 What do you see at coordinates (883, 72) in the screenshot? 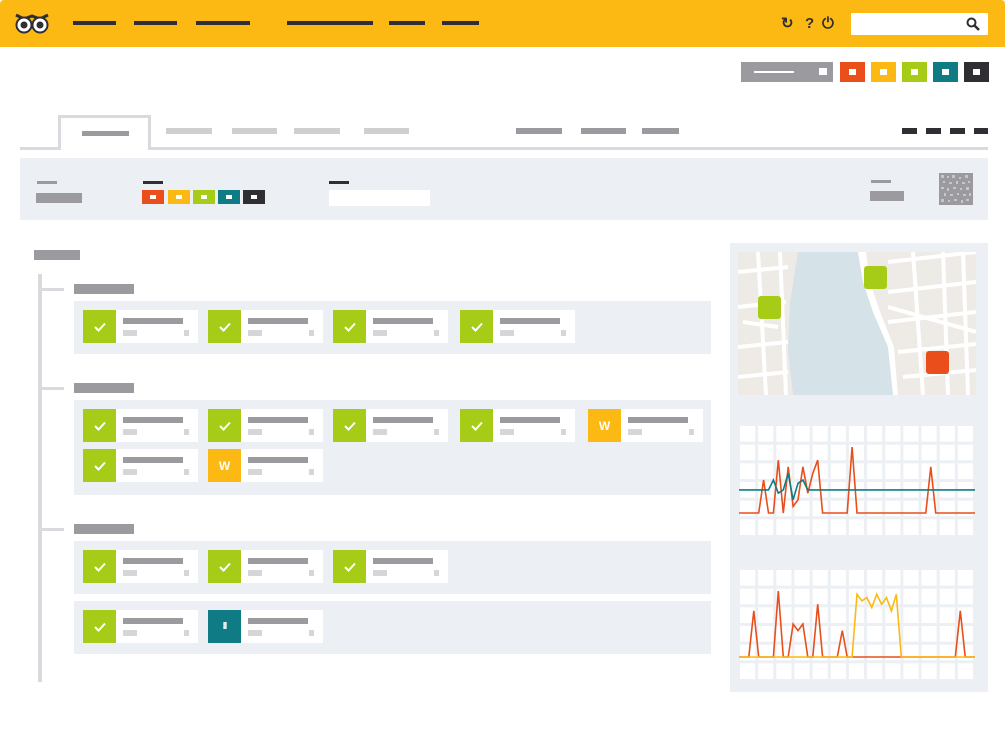
I see `filter-warning-swatch` at bounding box center [883, 72].